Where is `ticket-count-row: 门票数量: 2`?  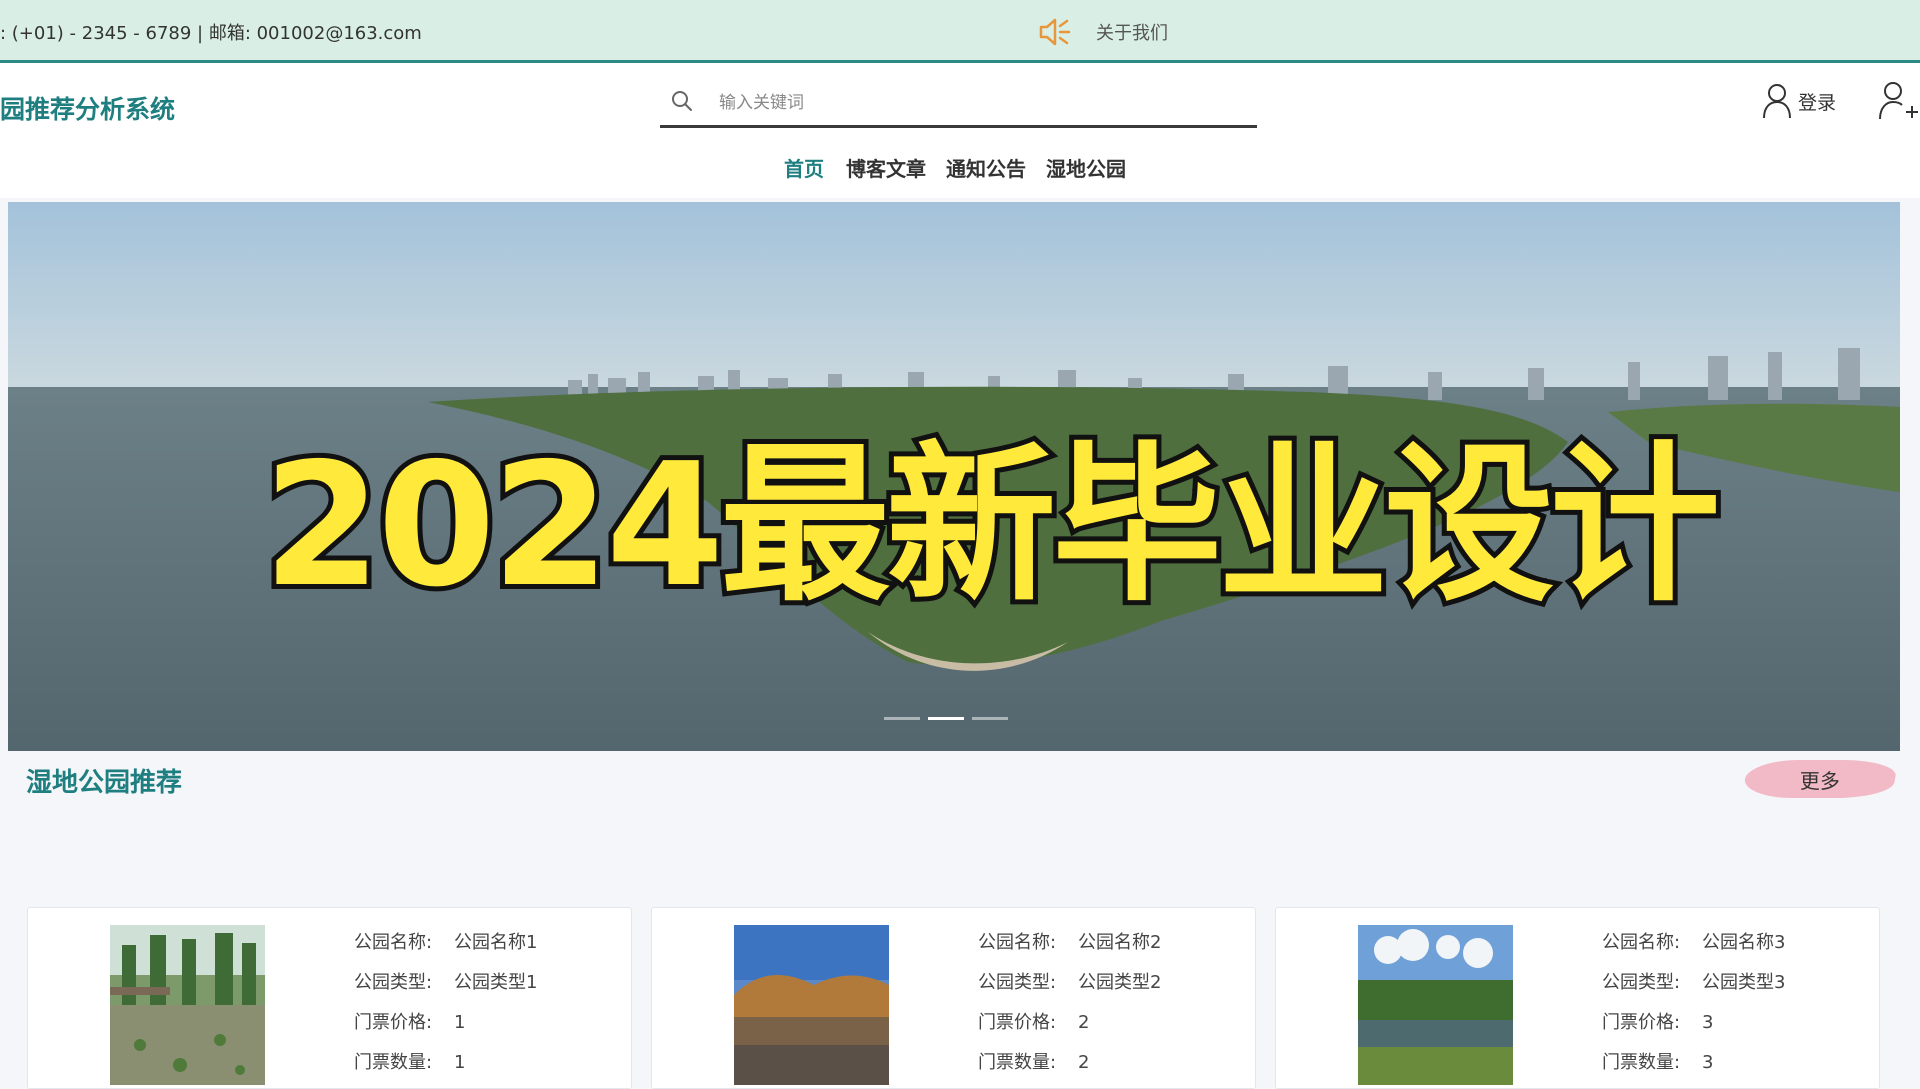
ticket-count-row: 门票数量: 2 is located at coordinates (1069, 1068).